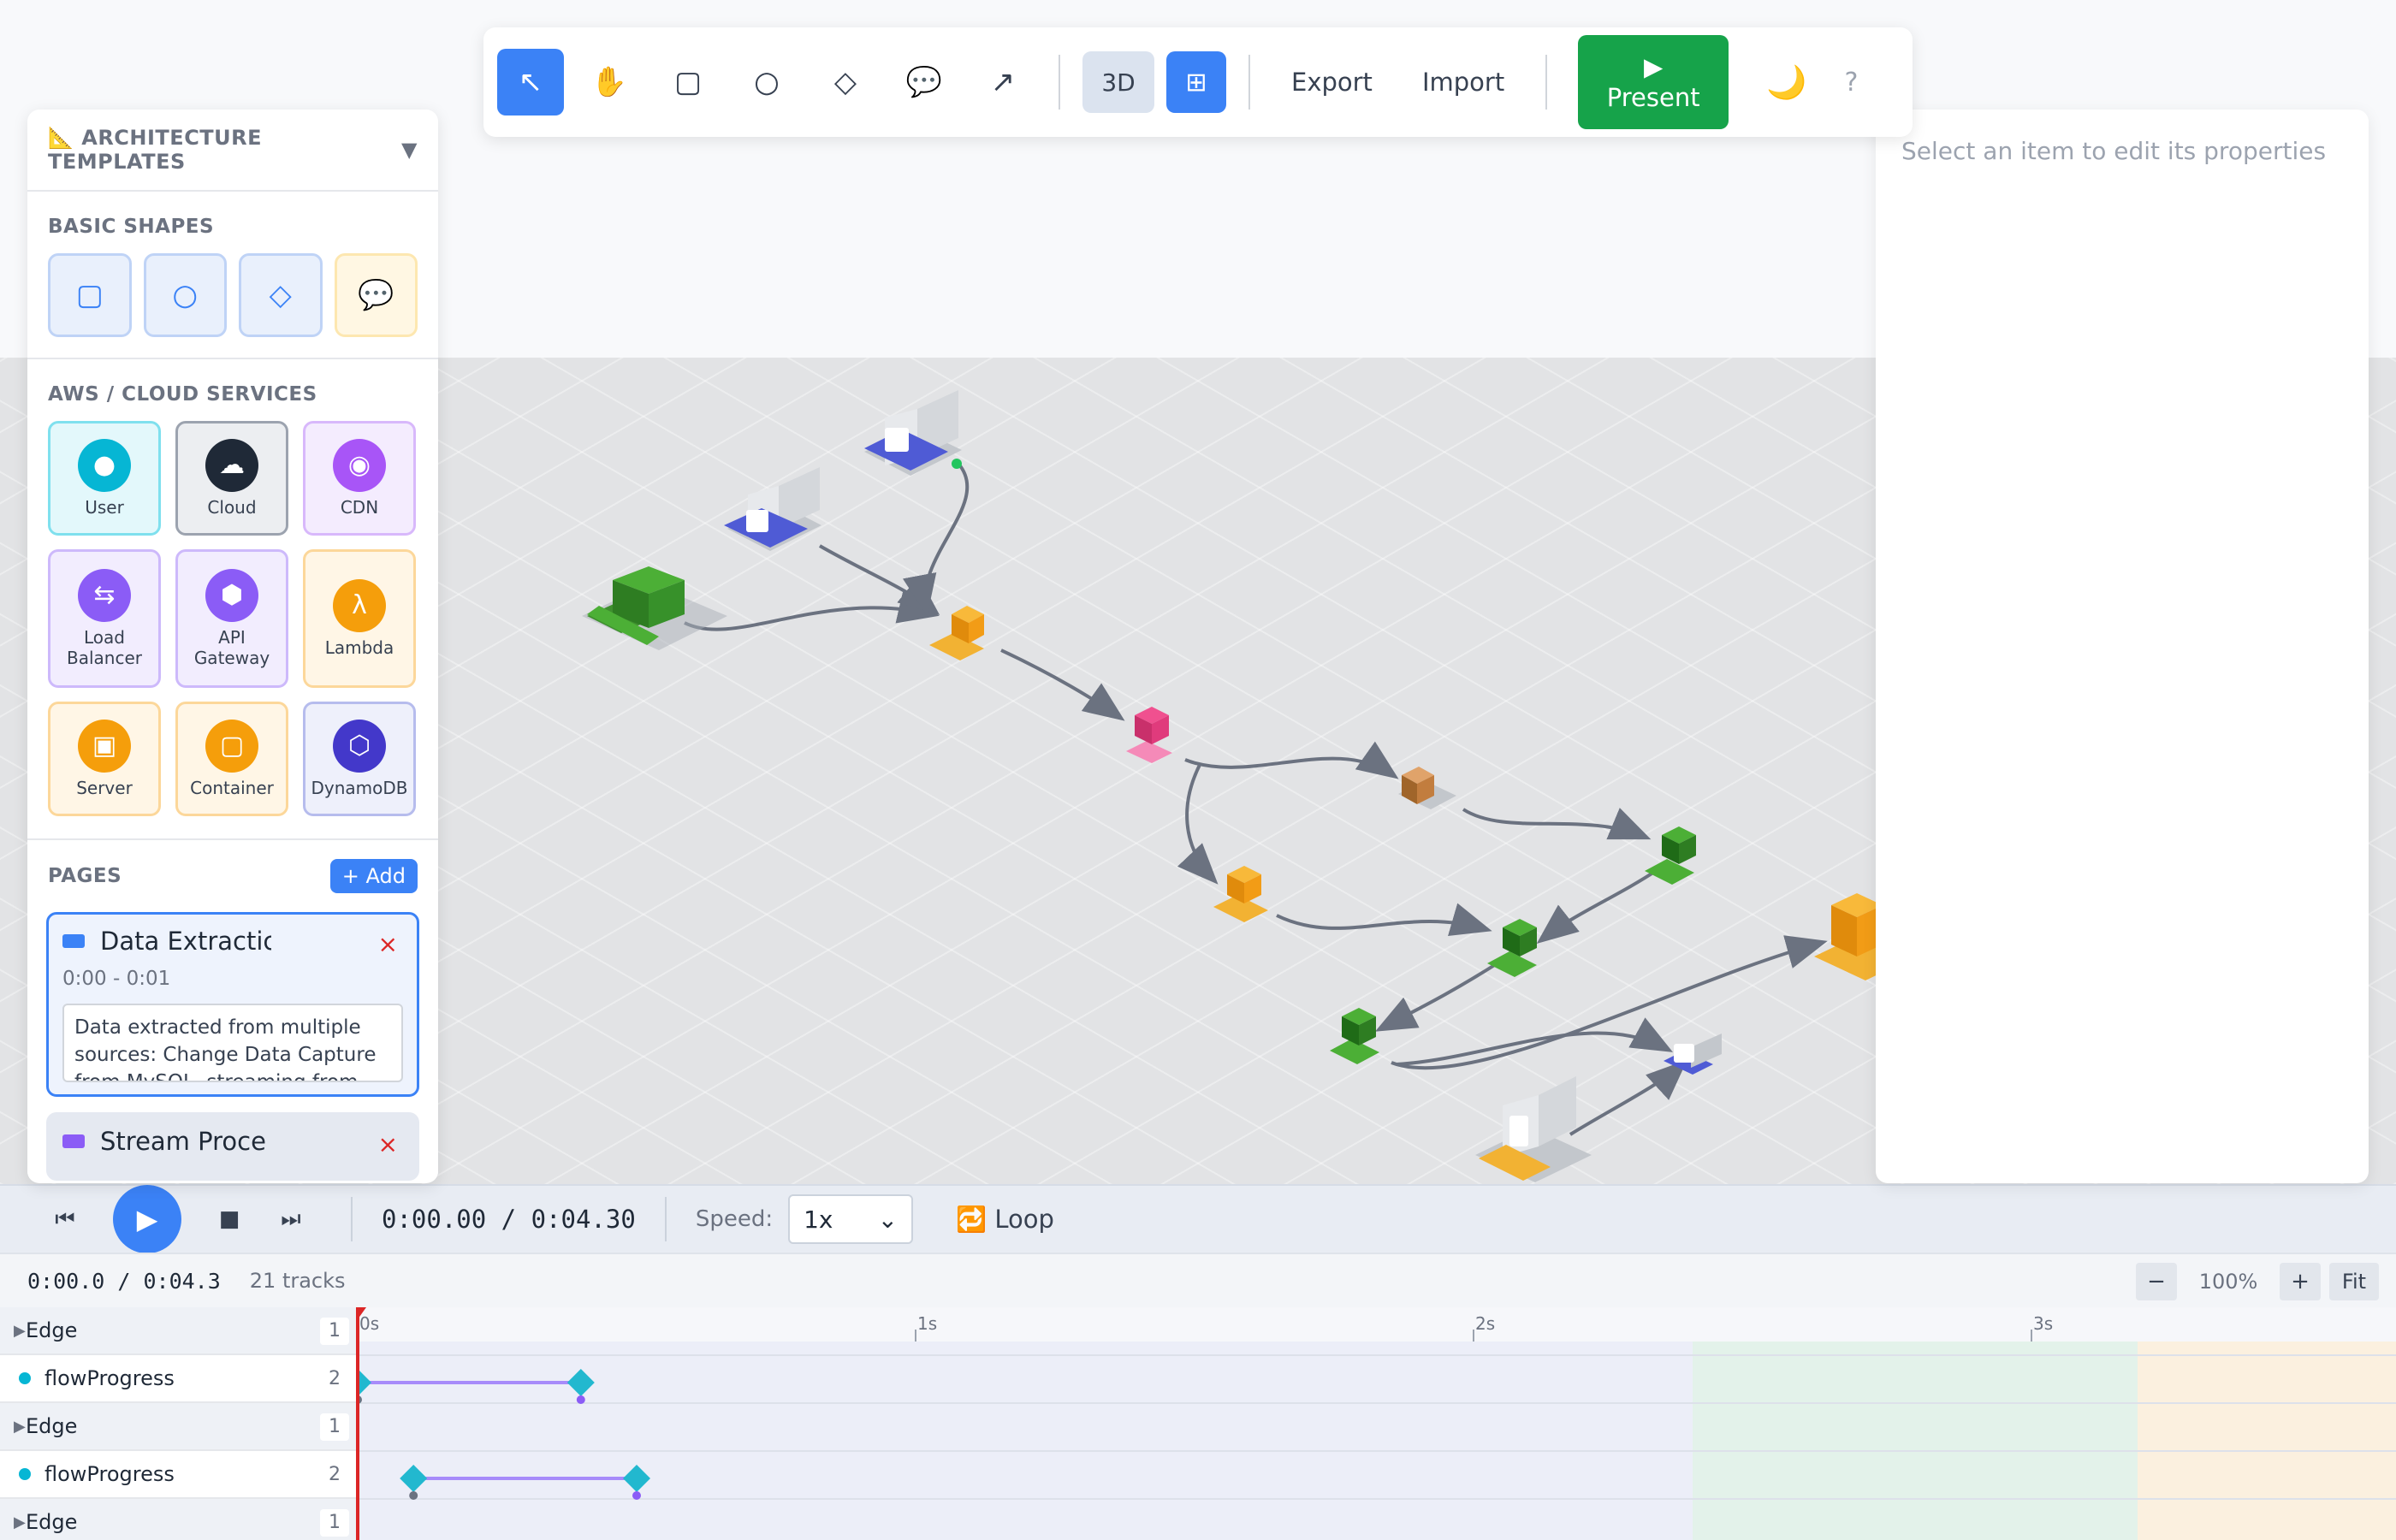 The width and height of the screenshot is (2396, 1540). Describe the element at coordinates (1060, 82) in the screenshot. I see `toolbar-divider` at that location.